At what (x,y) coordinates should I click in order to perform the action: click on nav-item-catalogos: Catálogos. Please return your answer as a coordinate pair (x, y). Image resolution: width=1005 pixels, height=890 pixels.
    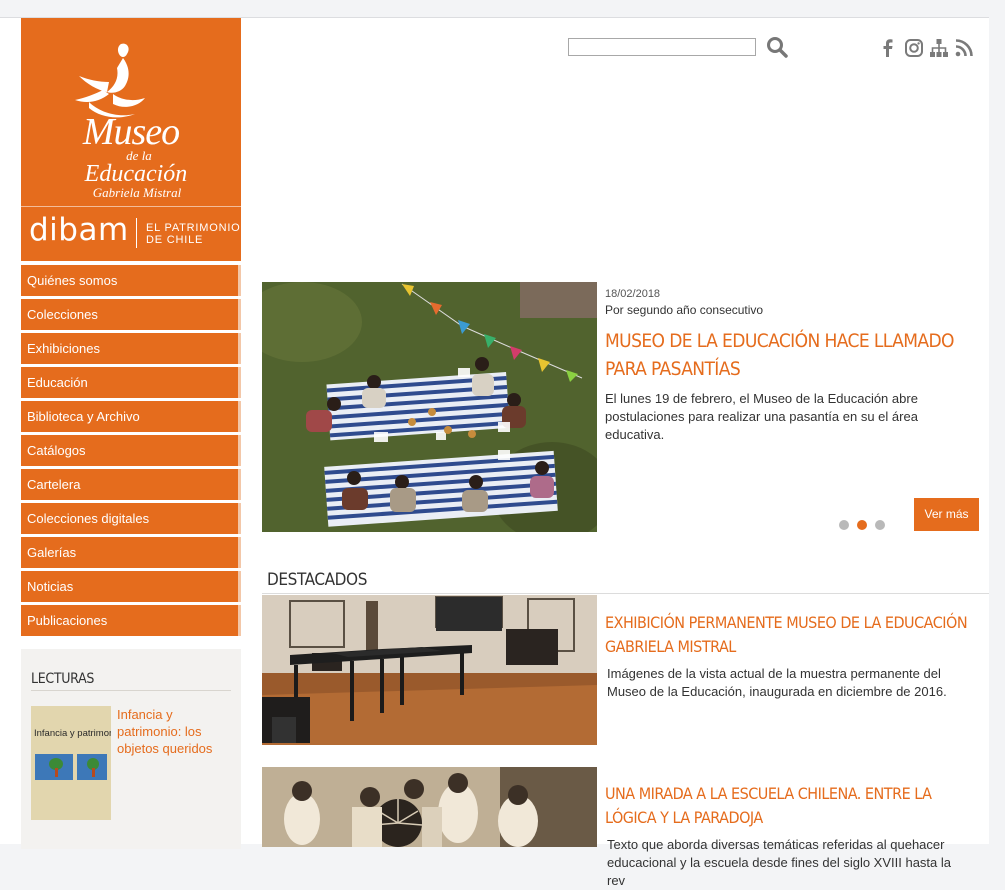
    Looking at the image, I should click on (131, 450).